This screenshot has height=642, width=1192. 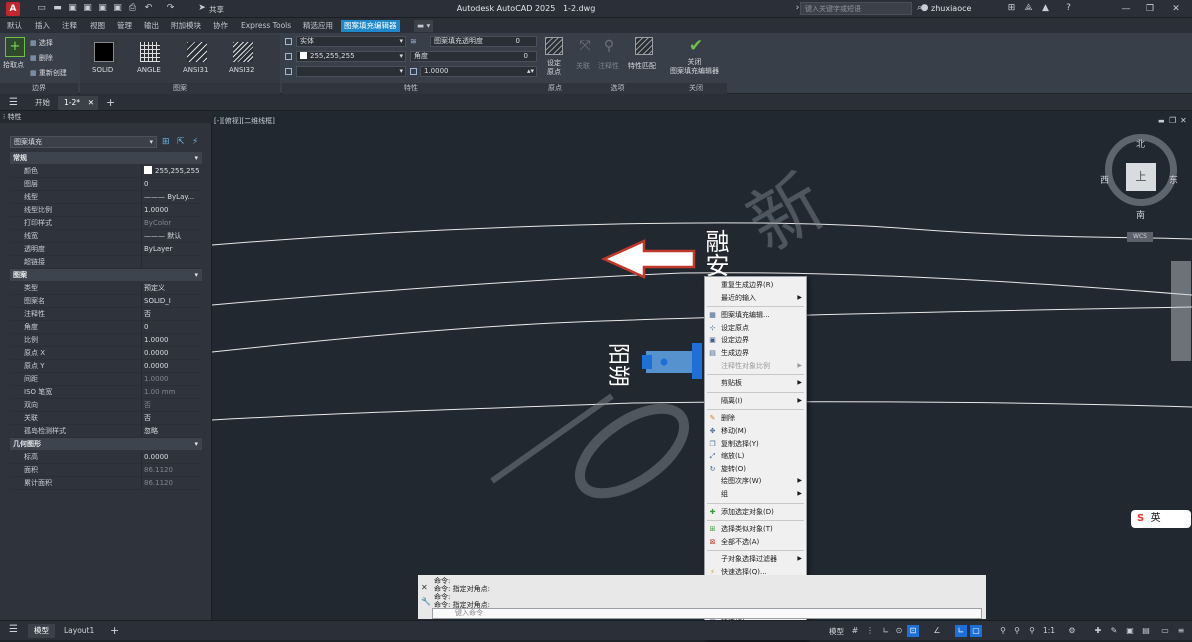 I want to click on grid-icon: #, so click(x=855, y=631).